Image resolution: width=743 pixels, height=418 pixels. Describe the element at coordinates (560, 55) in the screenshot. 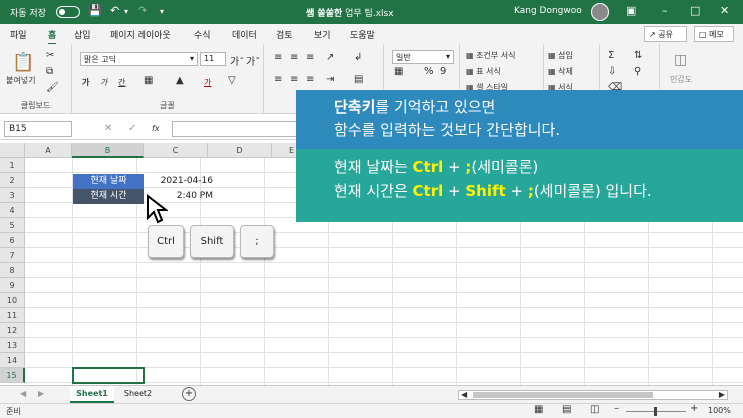

I see `insert-cells-button: ▦ 삽입` at that location.